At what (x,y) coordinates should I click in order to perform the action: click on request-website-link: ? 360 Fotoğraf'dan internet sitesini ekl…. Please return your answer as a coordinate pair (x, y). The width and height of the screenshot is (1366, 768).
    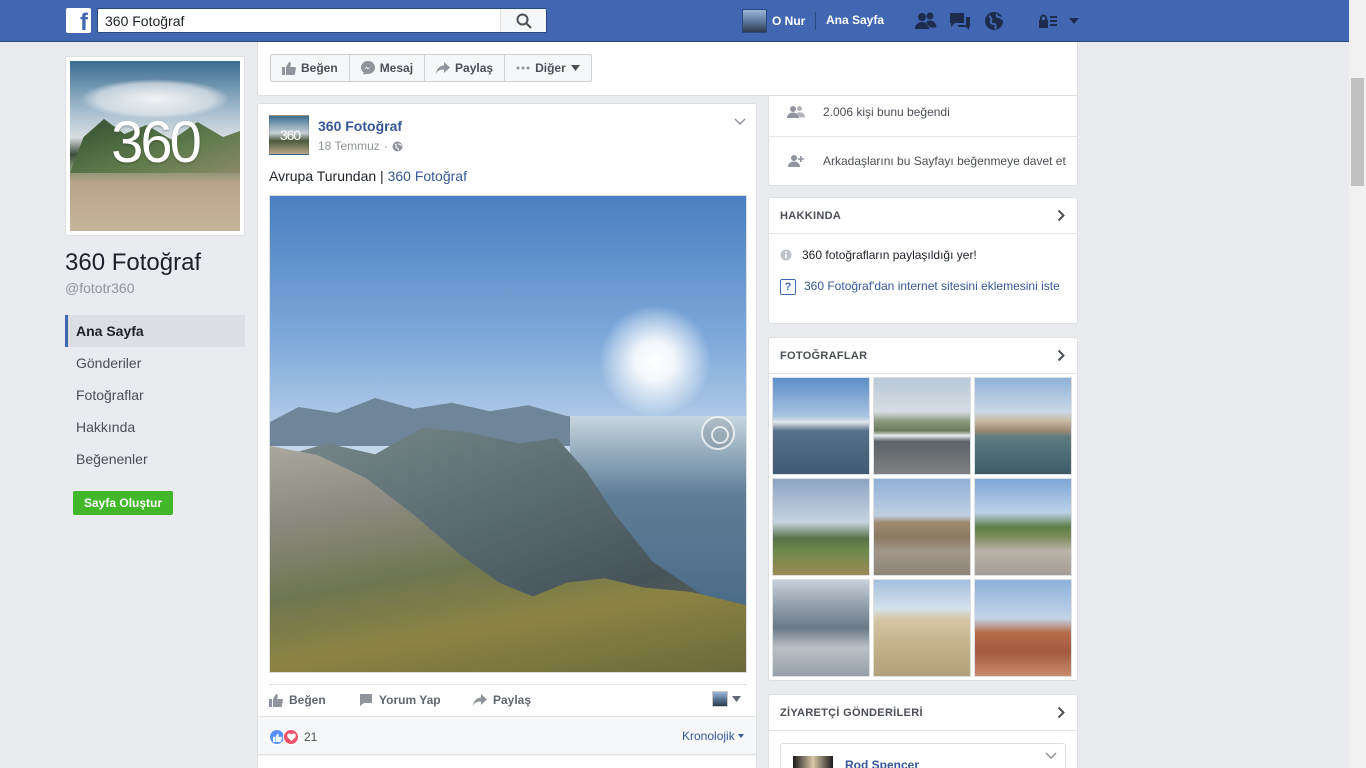
    Looking at the image, I should click on (920, 286).